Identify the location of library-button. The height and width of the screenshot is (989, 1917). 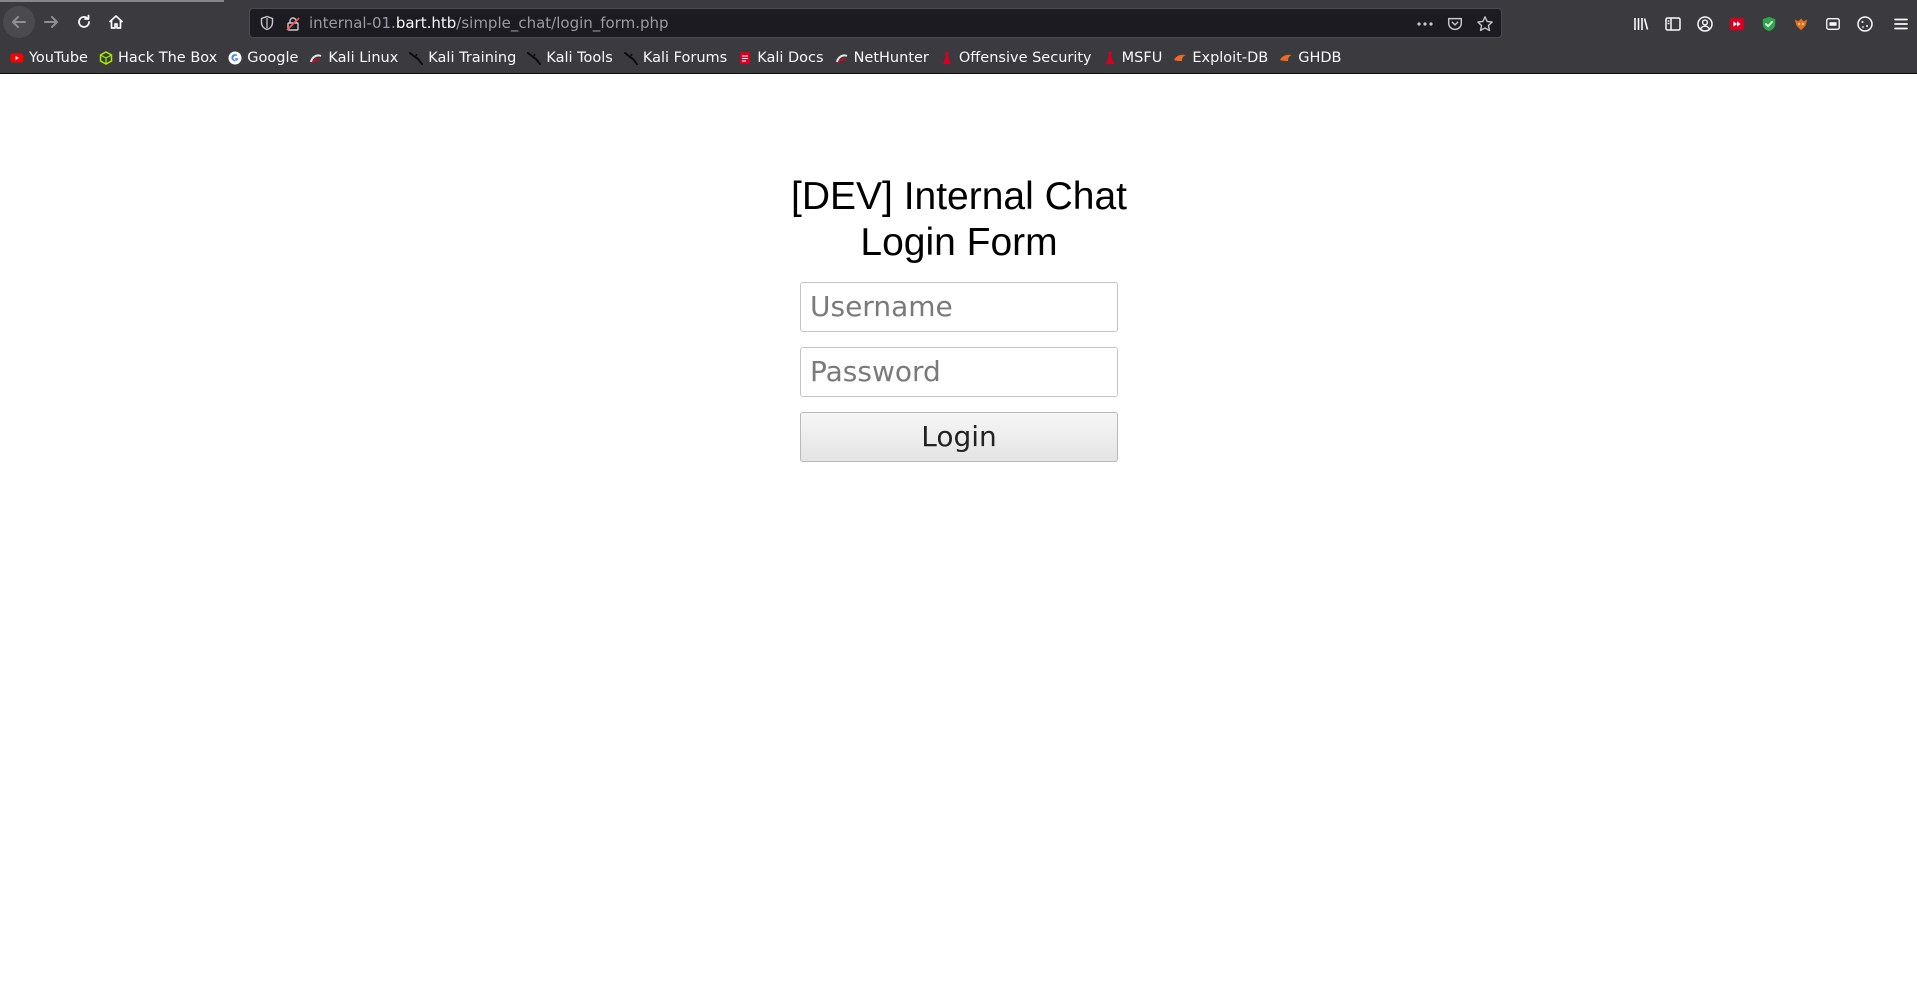
(1641, 24).